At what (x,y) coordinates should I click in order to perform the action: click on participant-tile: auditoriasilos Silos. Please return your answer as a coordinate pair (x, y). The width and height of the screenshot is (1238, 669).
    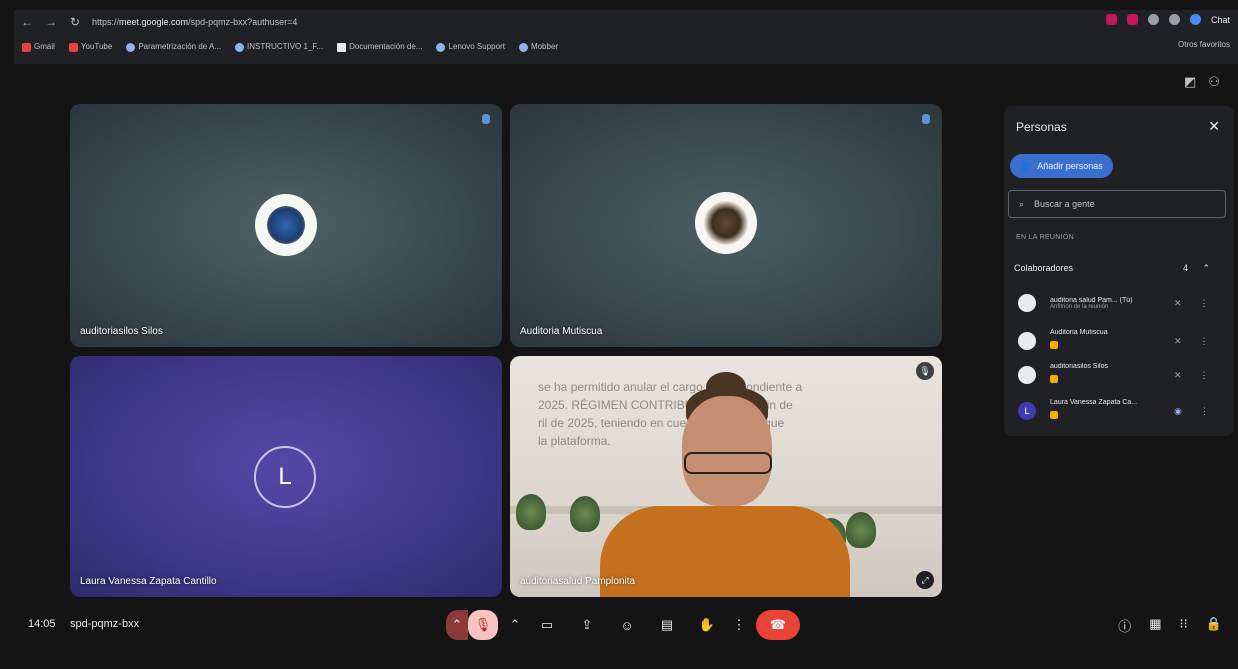
    Looking at the image, I should click on (286, 225).